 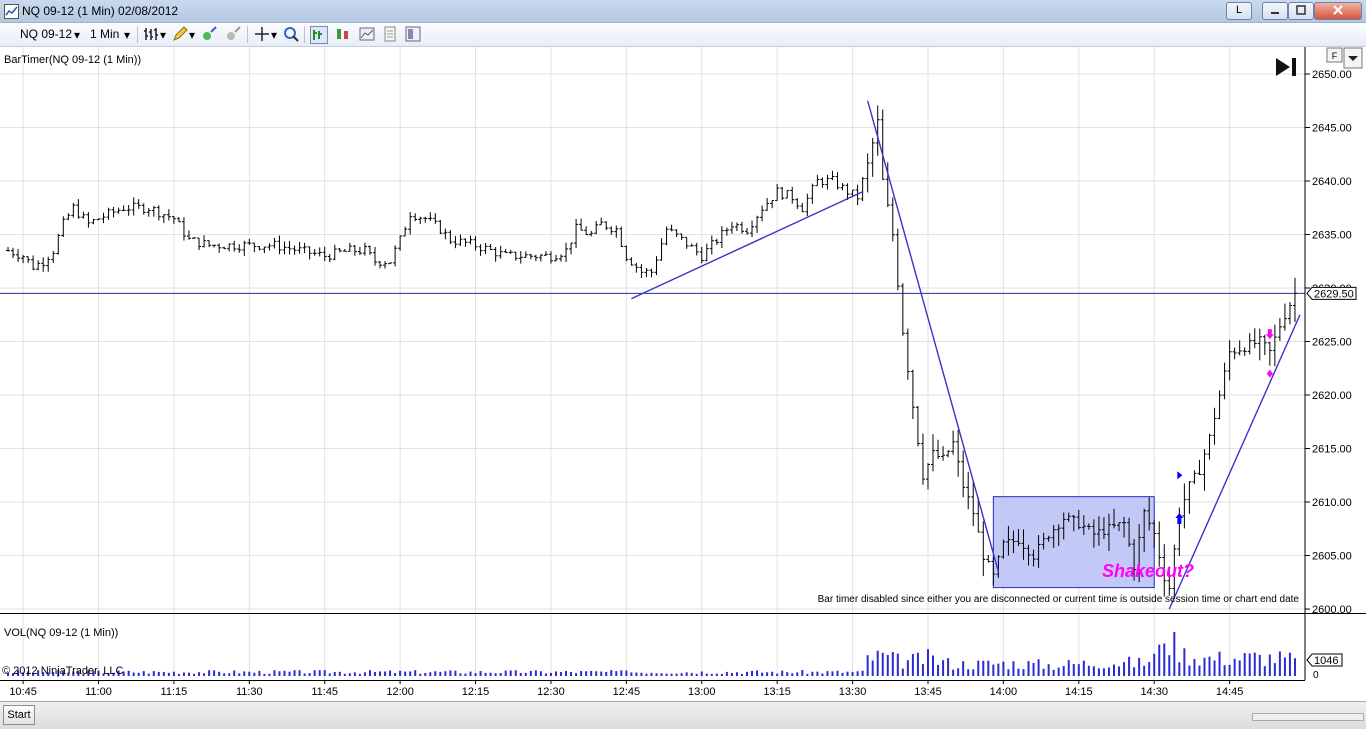 What do you see at coordinates (304, 34) in the screenshot?
I see `toolbar-separator` at bounding box center [304, 34].